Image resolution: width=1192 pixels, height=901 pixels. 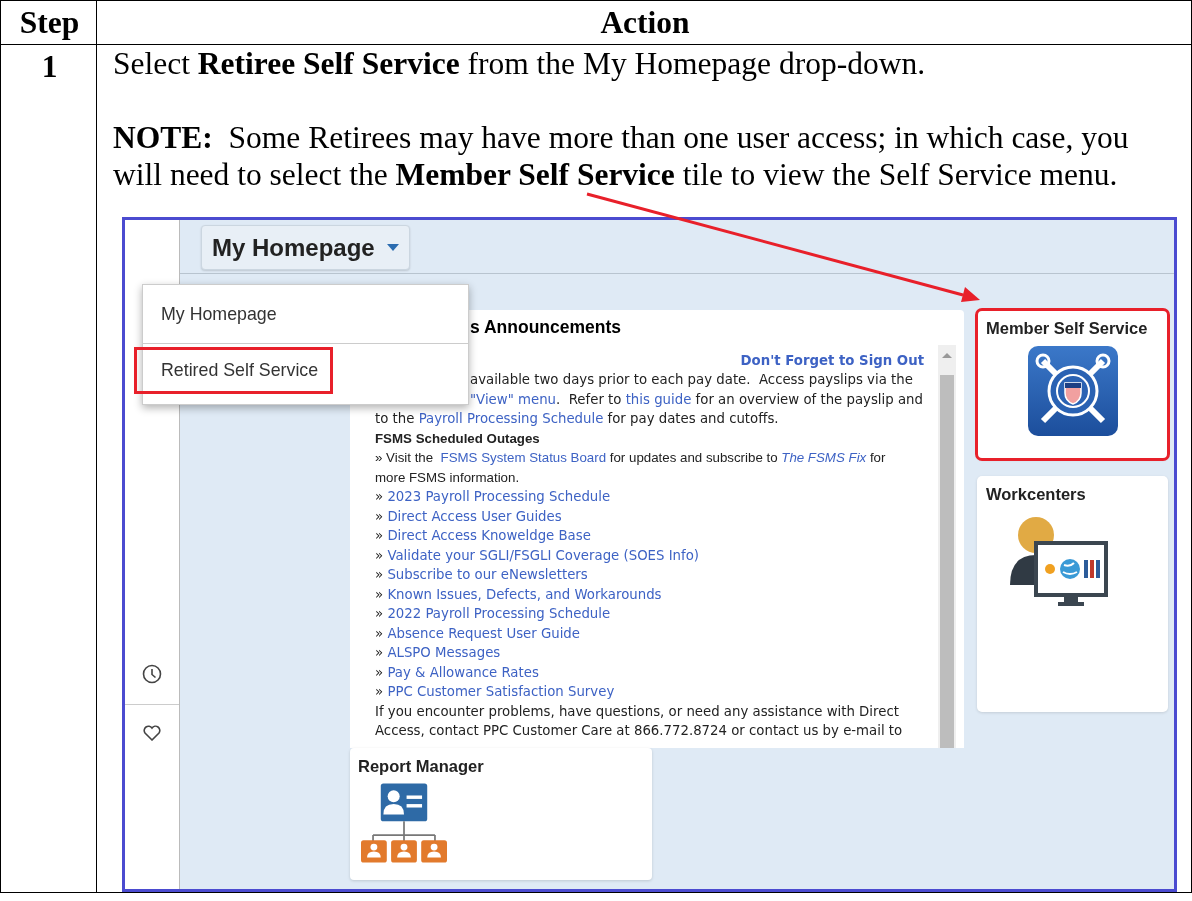 What do you see at coordinates (49, 66) in the screenshot?
I see `step-number: 1` at bounding box center [49, 66].